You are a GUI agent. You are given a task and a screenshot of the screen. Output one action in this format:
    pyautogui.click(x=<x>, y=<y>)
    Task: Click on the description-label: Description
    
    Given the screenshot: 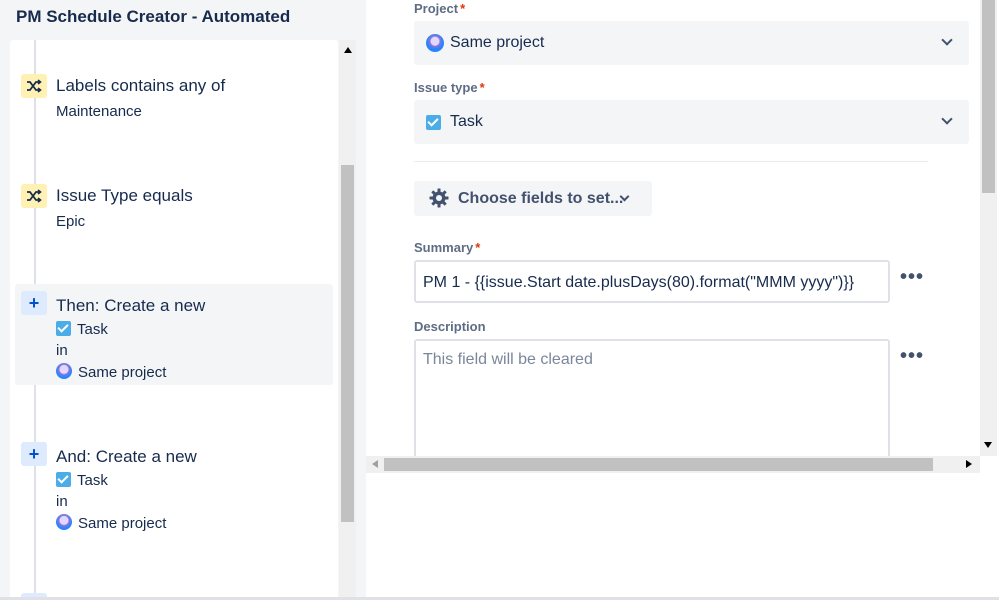 What is the action you would take?
    pyautogui.click(x=450, y=326)
    